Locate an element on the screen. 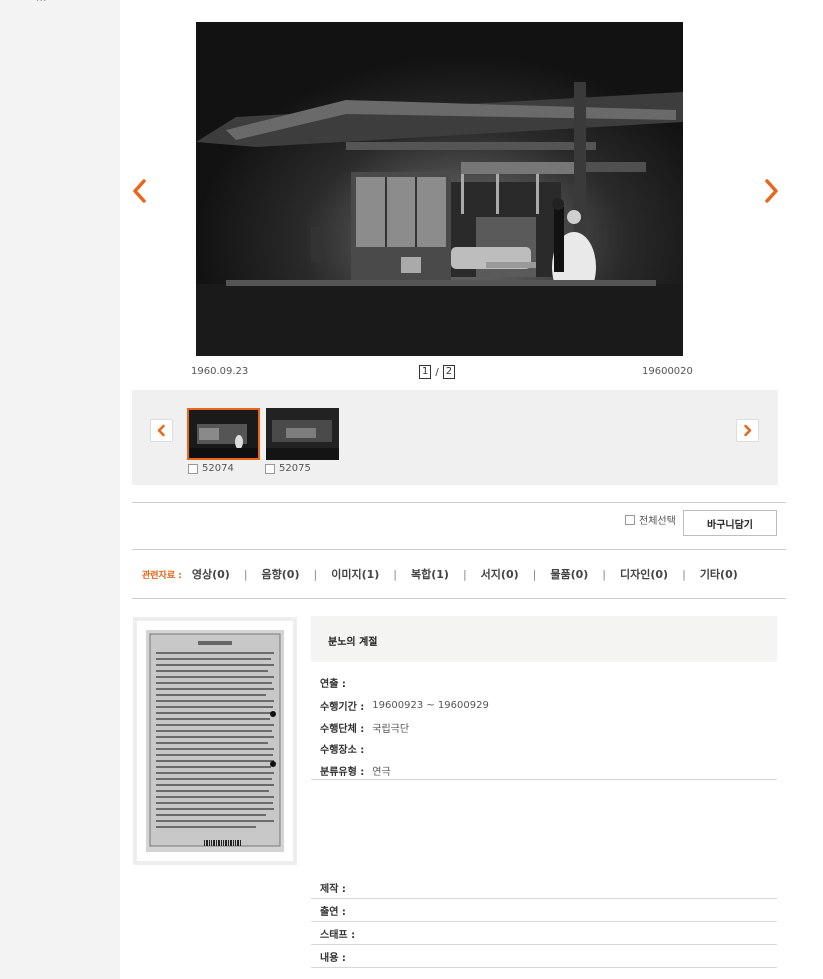 Image resolution: width=823 pixels, height=979 pixels. related-objects: 물품(0) is located at coordinates (569, 574).